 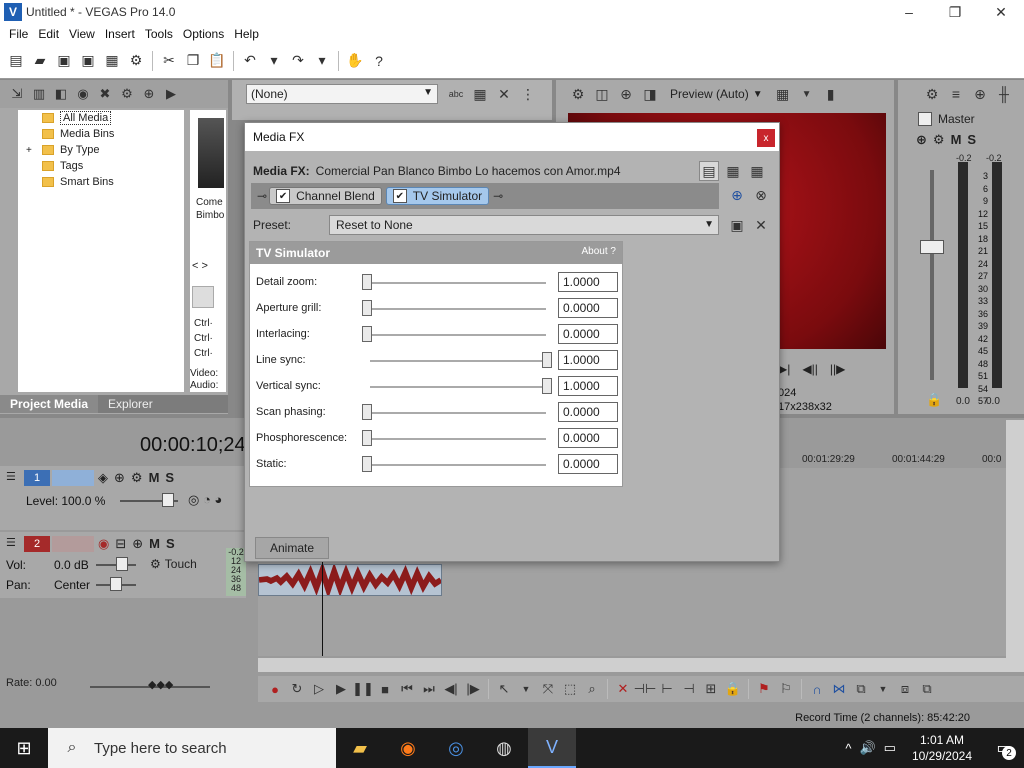 I want to click on whats-this-help-icon: ?, so click(x=379, y=61).